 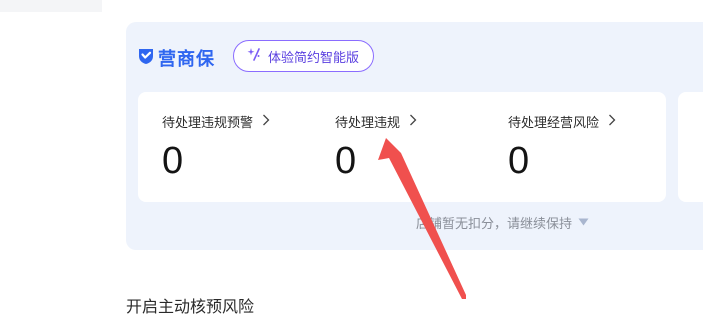 What do you see at coordinates (51, 6) in the screenshot?
I see `left-sidebar-edge` at bounding box center [51, 6].